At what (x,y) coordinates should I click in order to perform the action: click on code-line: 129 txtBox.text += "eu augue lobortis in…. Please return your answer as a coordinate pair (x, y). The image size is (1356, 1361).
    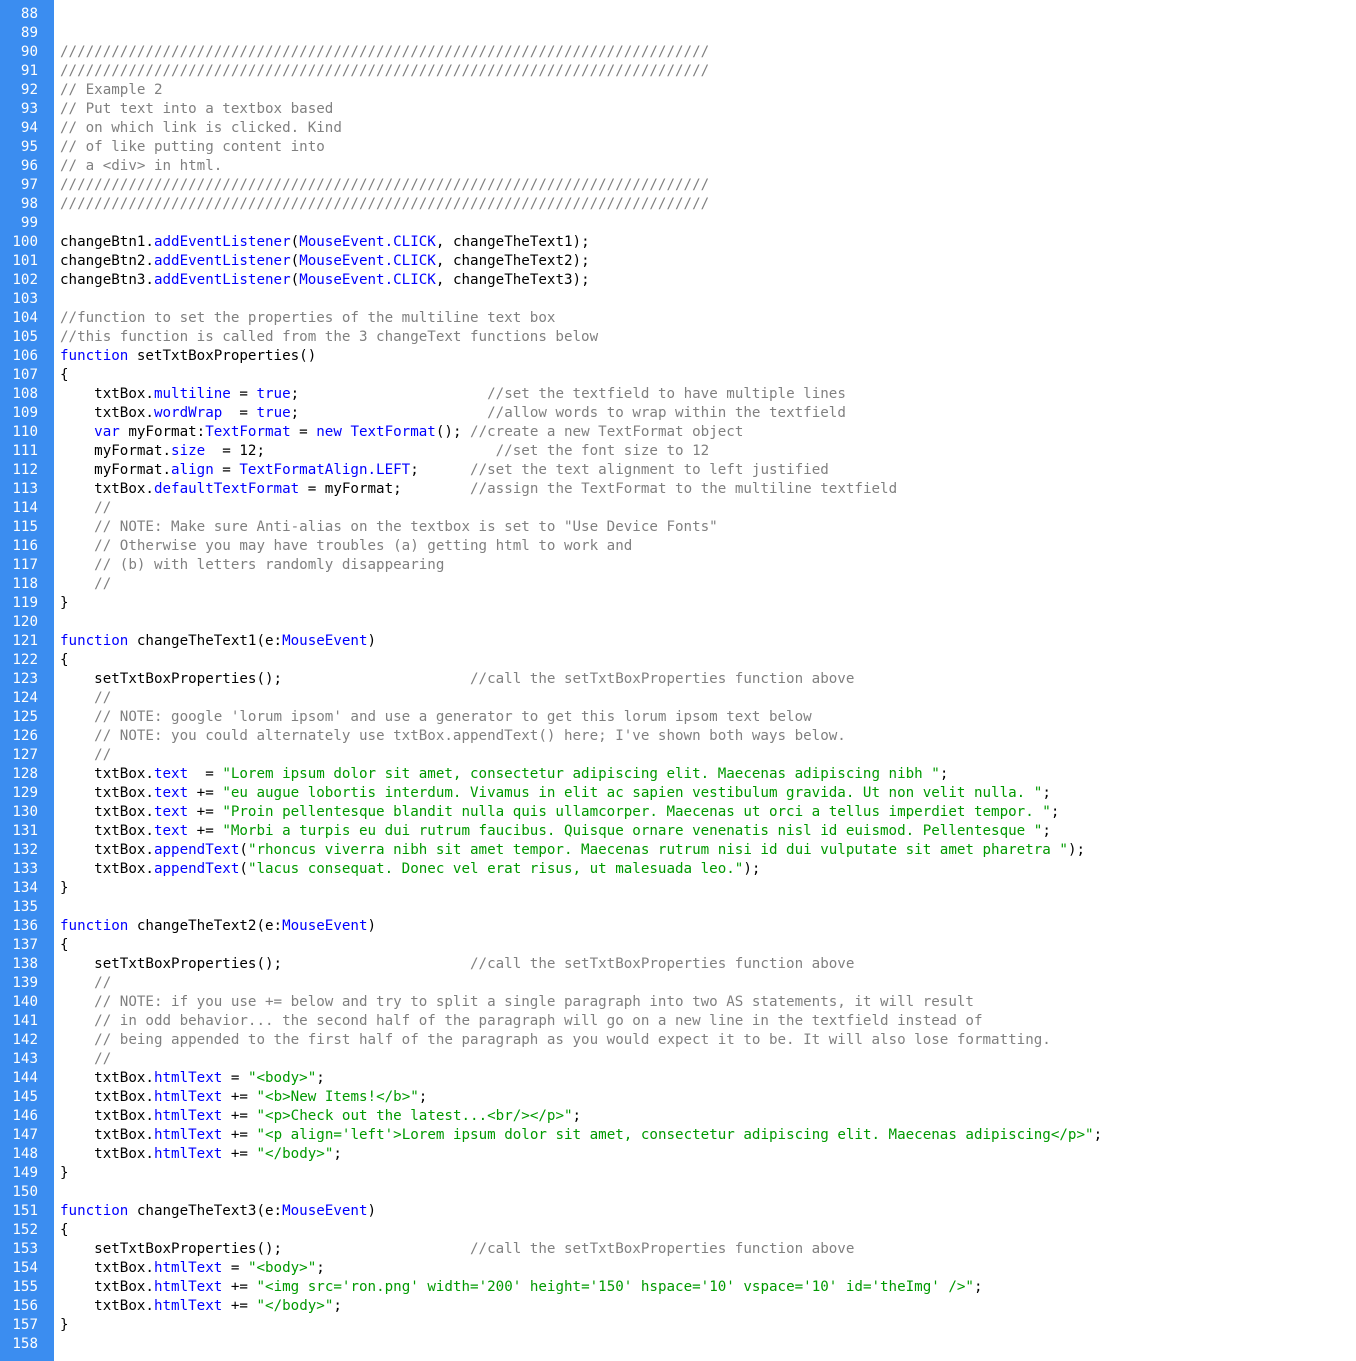
    Looking at the image, I should click on (678, 793).